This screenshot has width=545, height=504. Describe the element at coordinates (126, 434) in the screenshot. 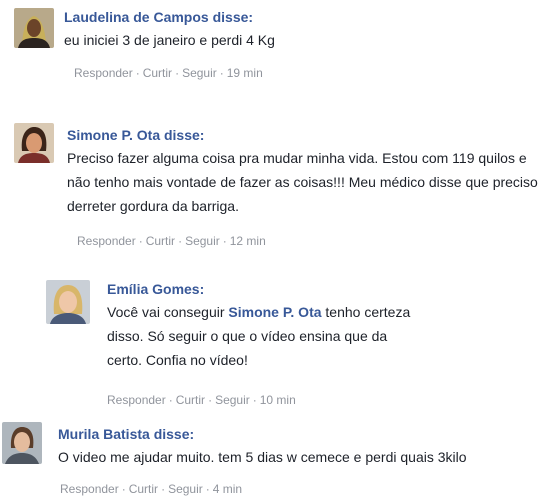

I see `author-name: Murila Batista disse:` at that location.